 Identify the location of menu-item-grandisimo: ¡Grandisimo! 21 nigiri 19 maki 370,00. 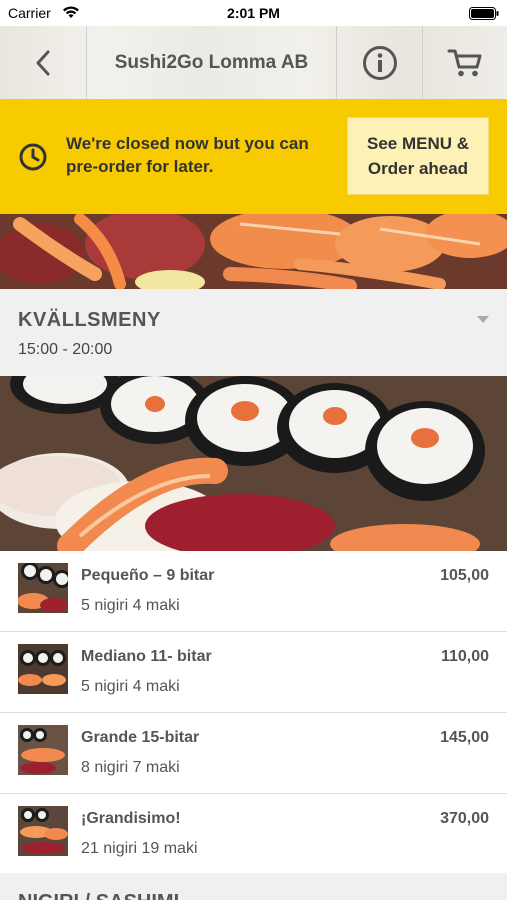
(253, 834).